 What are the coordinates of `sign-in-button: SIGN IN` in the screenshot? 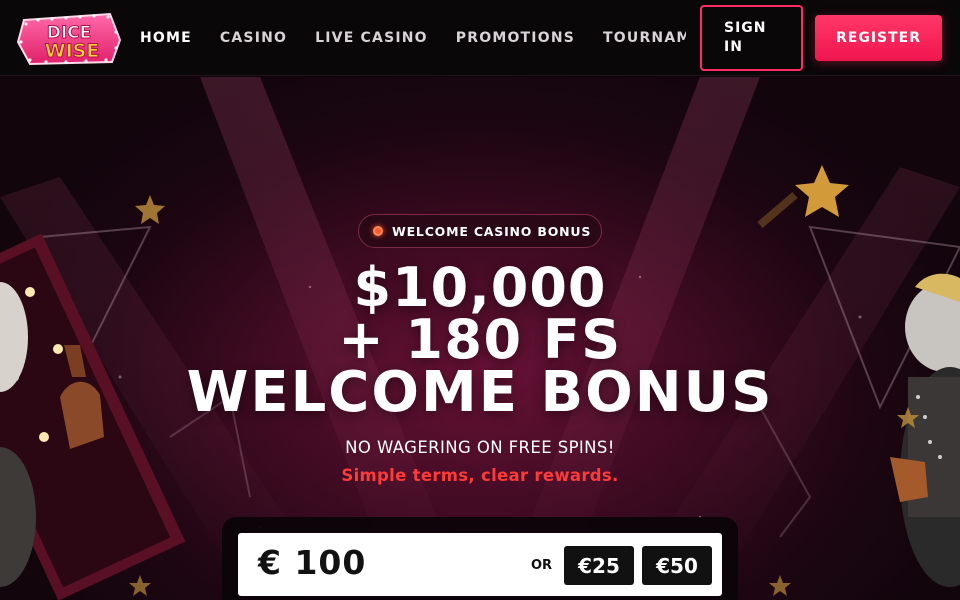 It's located at (751, 38).